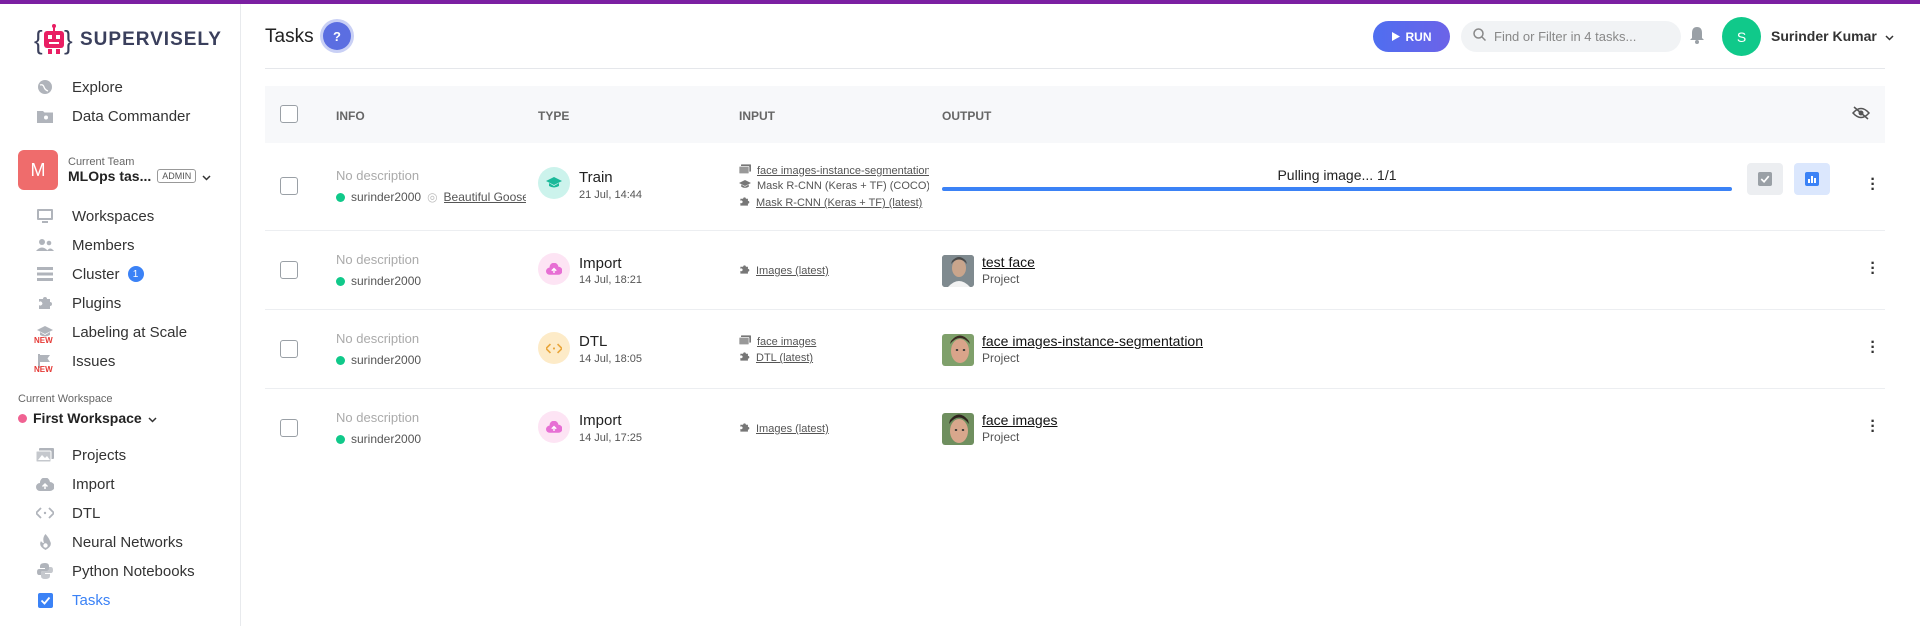 The height and width of the screenshot is (626, 1920). Describe the element at coordinates (79, 87) in the screenshot. I see `sidebar-item-explore: Explore` at that location.